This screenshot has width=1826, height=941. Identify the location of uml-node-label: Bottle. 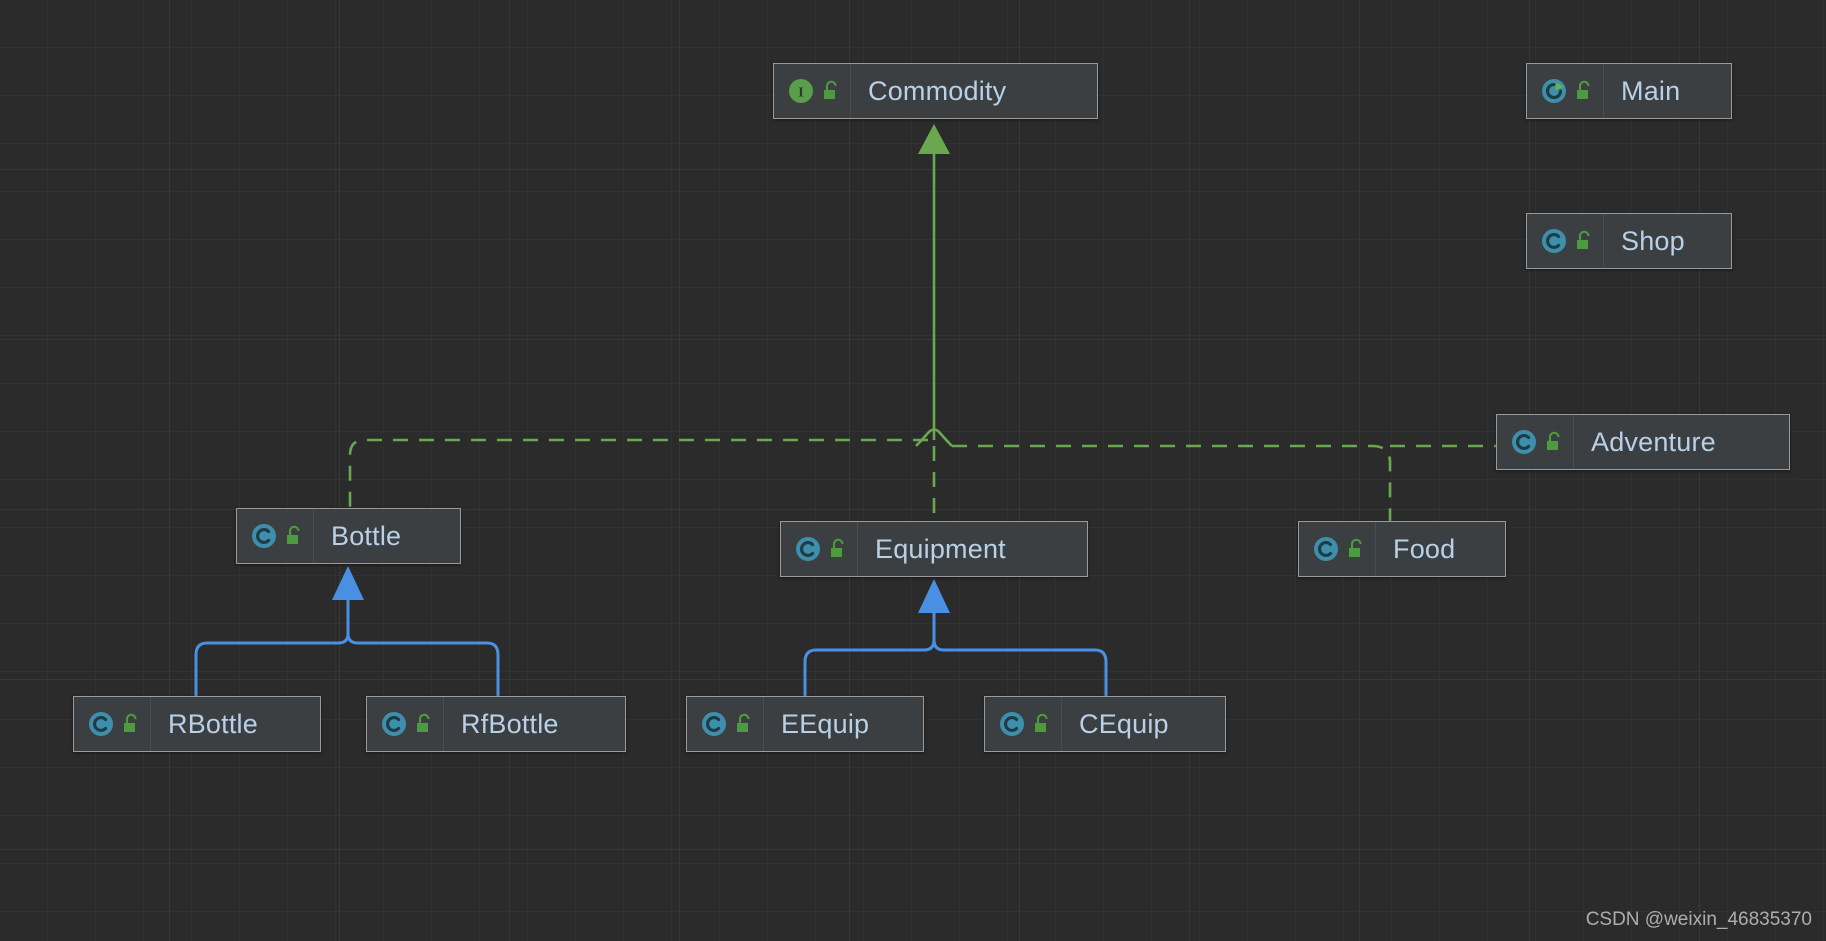
(366, 535).